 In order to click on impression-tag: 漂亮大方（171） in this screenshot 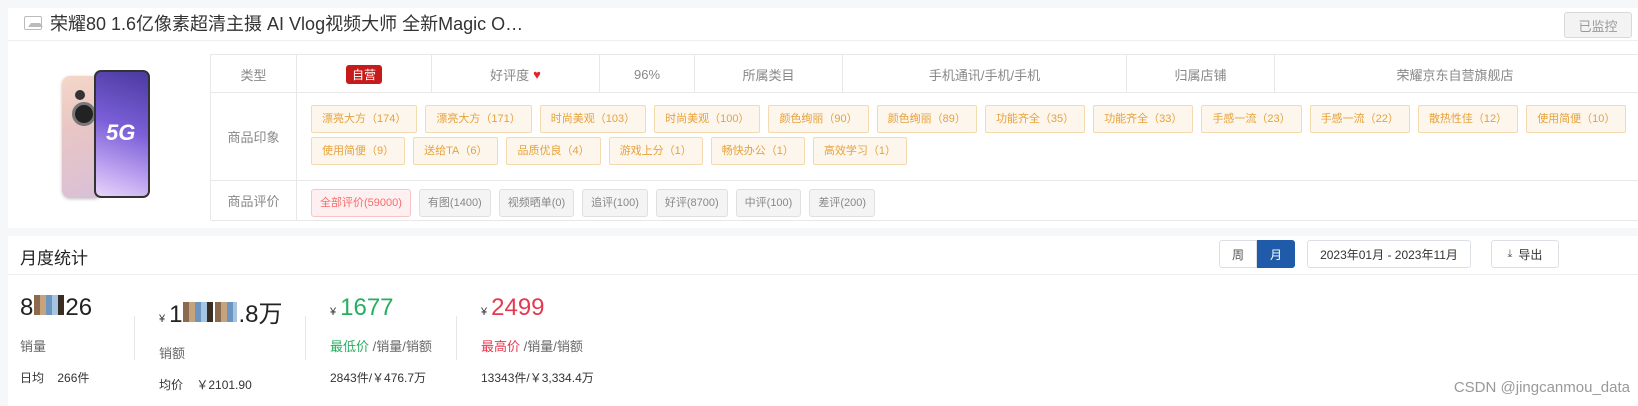, I will do `click(478, 119)`.